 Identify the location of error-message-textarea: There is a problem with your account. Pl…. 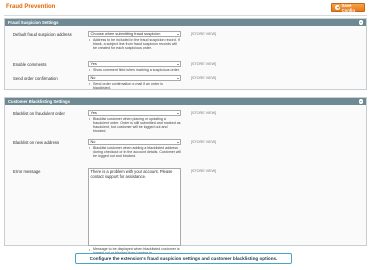
(134, 207).